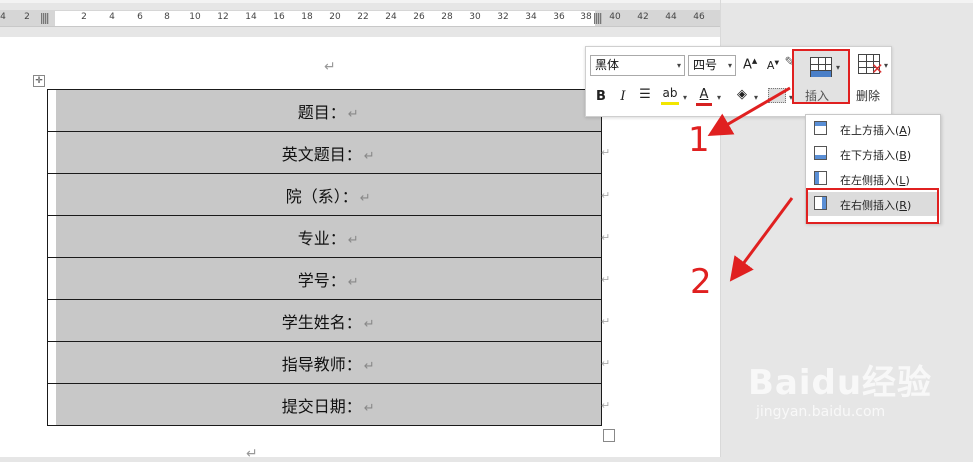  Describe the element at coordinates (840, 383) in the screenshot. I see `watermark-logo: Baidu经验` at that location.